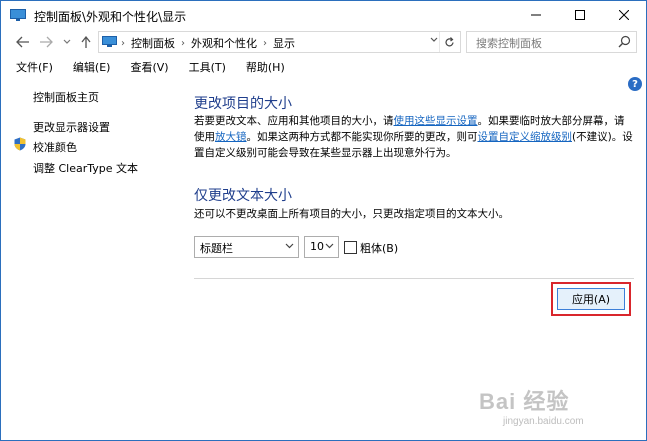 This screenshot has height=441, width=647. What do you see at coordinates (216, 248) in the screenshot?
I see `item-select-value: 标题栏` at bounding box center [216, 248].